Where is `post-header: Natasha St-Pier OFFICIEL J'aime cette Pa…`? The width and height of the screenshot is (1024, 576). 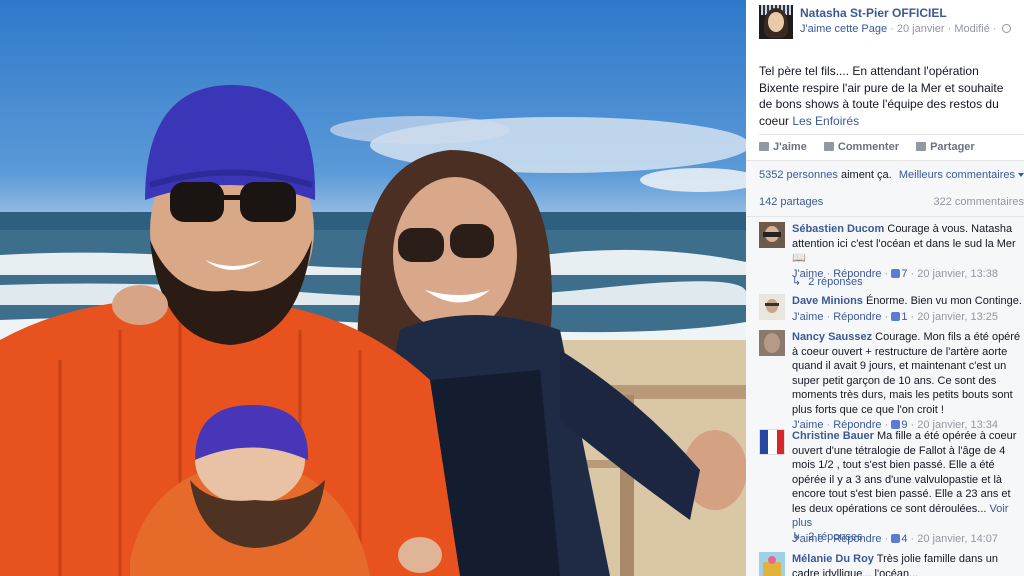 post-header: Natasha St-Pier OFFICIEL J'aime cette Pa… is located at coordinates (885, 24).